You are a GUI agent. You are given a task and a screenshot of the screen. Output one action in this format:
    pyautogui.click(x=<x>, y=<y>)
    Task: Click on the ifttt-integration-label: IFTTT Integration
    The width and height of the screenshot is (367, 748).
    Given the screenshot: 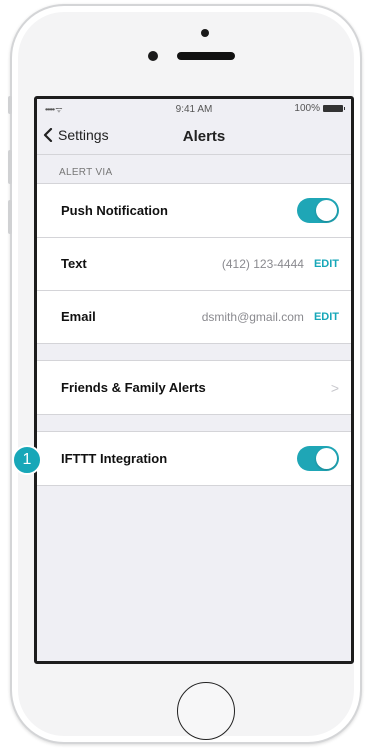 What is the action you would take?
    pyautogui.click(x=114, y=458)
    